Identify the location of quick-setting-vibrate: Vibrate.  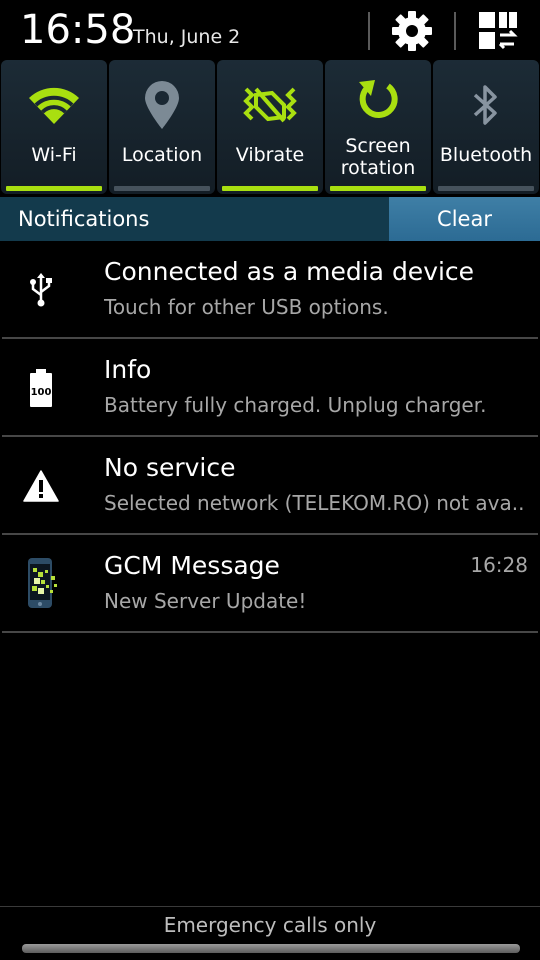
(270, 127).